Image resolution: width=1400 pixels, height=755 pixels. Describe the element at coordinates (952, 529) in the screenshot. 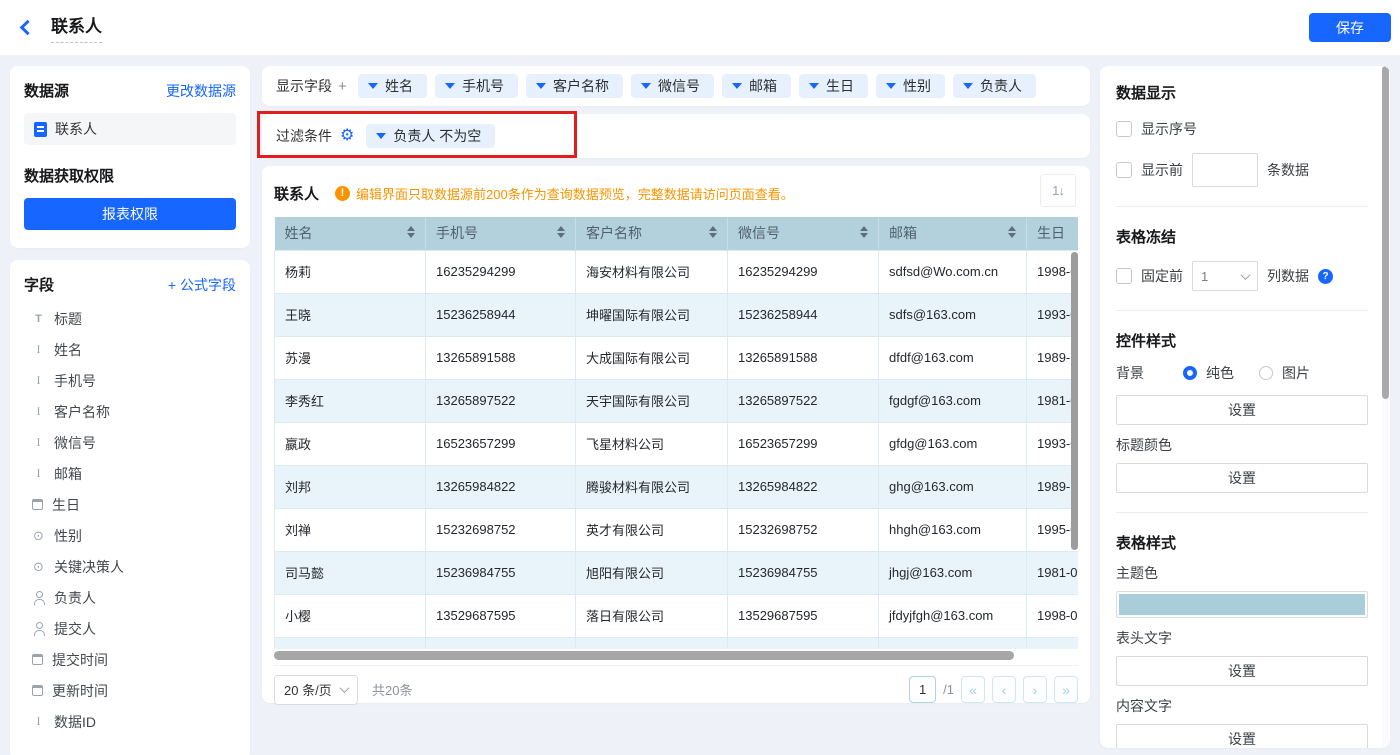

I see `table-cell: hhgh@163.com` at that location.